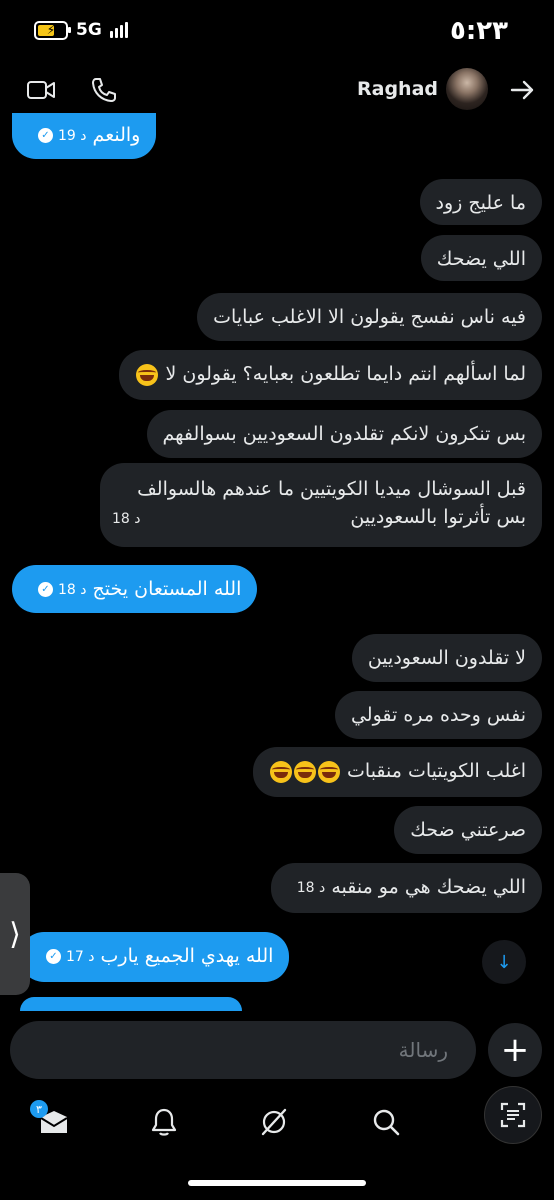 The height and width of the screenshot is (1200, 554). I want to click on arrow-down-icon: ↓, so click(504, 962).